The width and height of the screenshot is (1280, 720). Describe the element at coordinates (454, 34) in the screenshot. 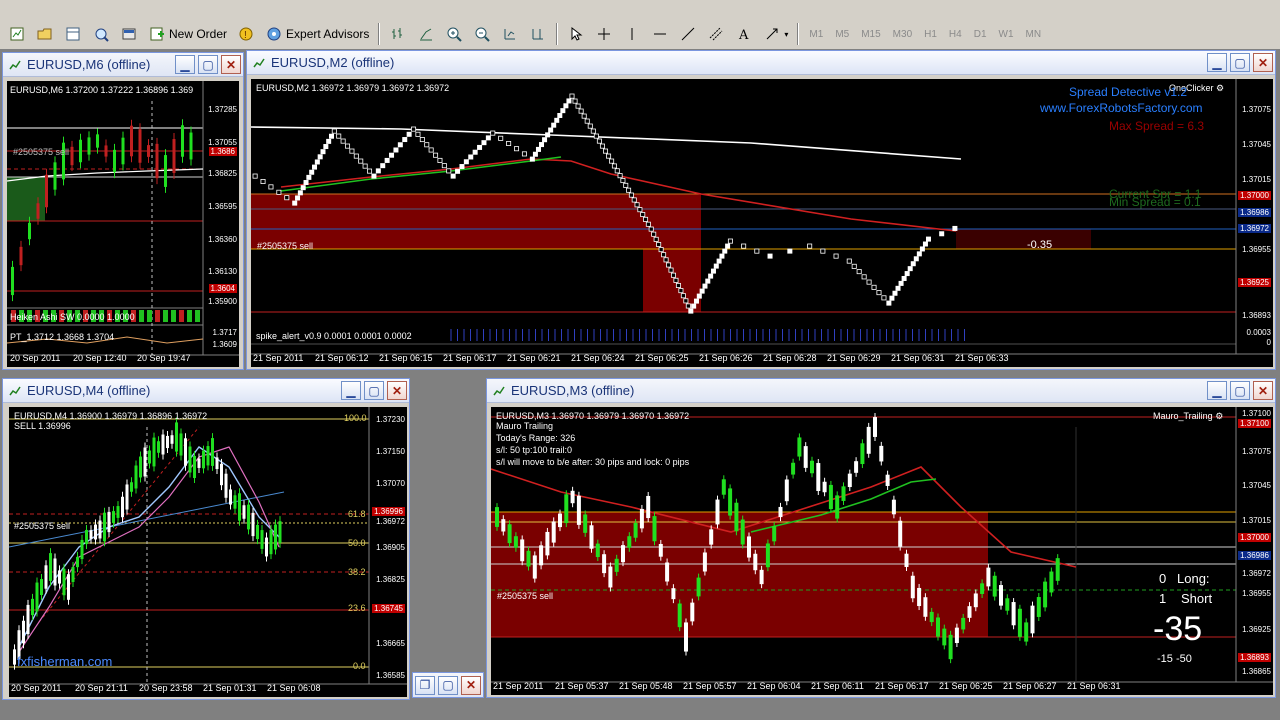

I see `zoom-in-button` at that location.